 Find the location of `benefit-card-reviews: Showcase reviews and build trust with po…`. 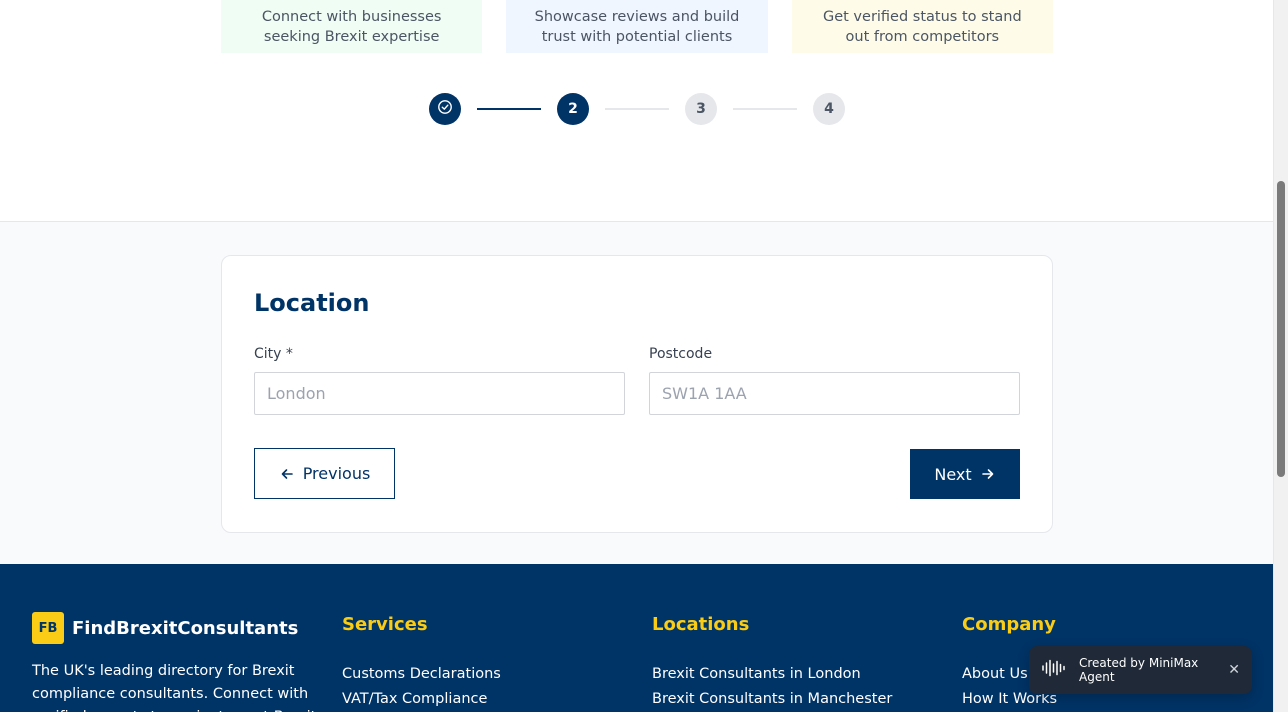

benefit-card-reviews: Showcase reviews and build trust with po… is located at coordinates (637, 26).